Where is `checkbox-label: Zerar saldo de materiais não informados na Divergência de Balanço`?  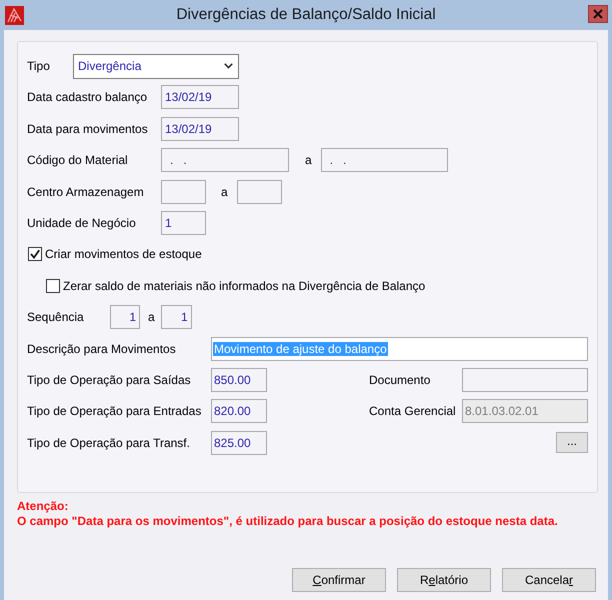 checkbox-label: Zerar saldo de materiais não informados na Divergência de Balanço is located at coordinates (244, 285).